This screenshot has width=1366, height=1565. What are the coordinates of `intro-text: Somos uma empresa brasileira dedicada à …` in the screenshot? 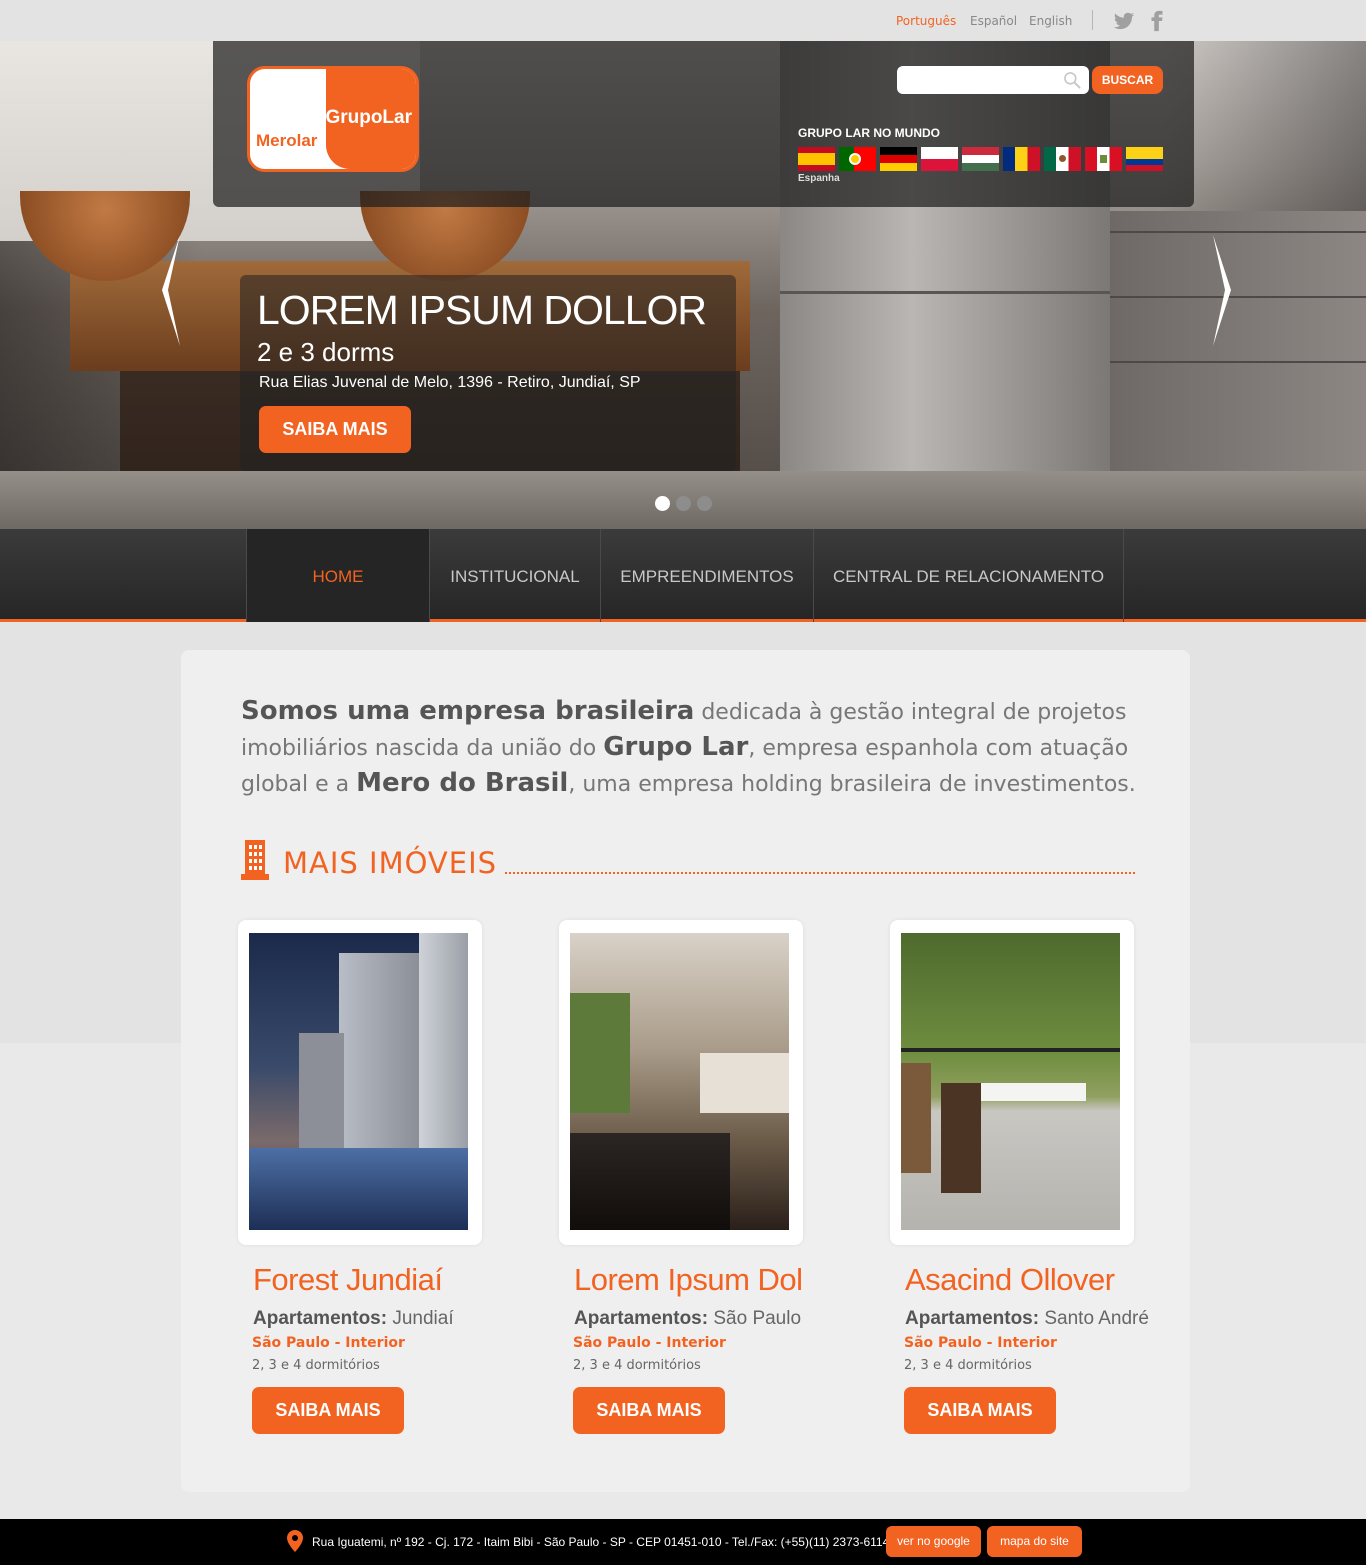 It's located at (691, 748).